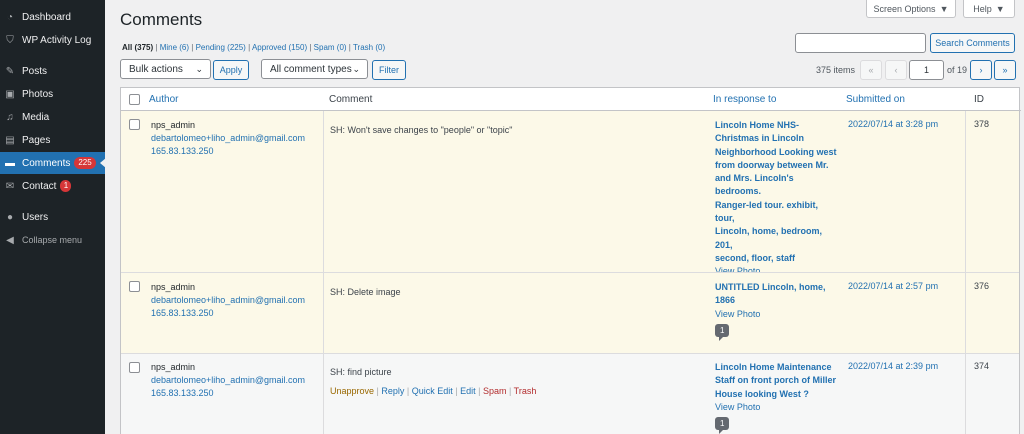  I want to click on sidebar-item-label: Collapse menu, so click(52, 240).